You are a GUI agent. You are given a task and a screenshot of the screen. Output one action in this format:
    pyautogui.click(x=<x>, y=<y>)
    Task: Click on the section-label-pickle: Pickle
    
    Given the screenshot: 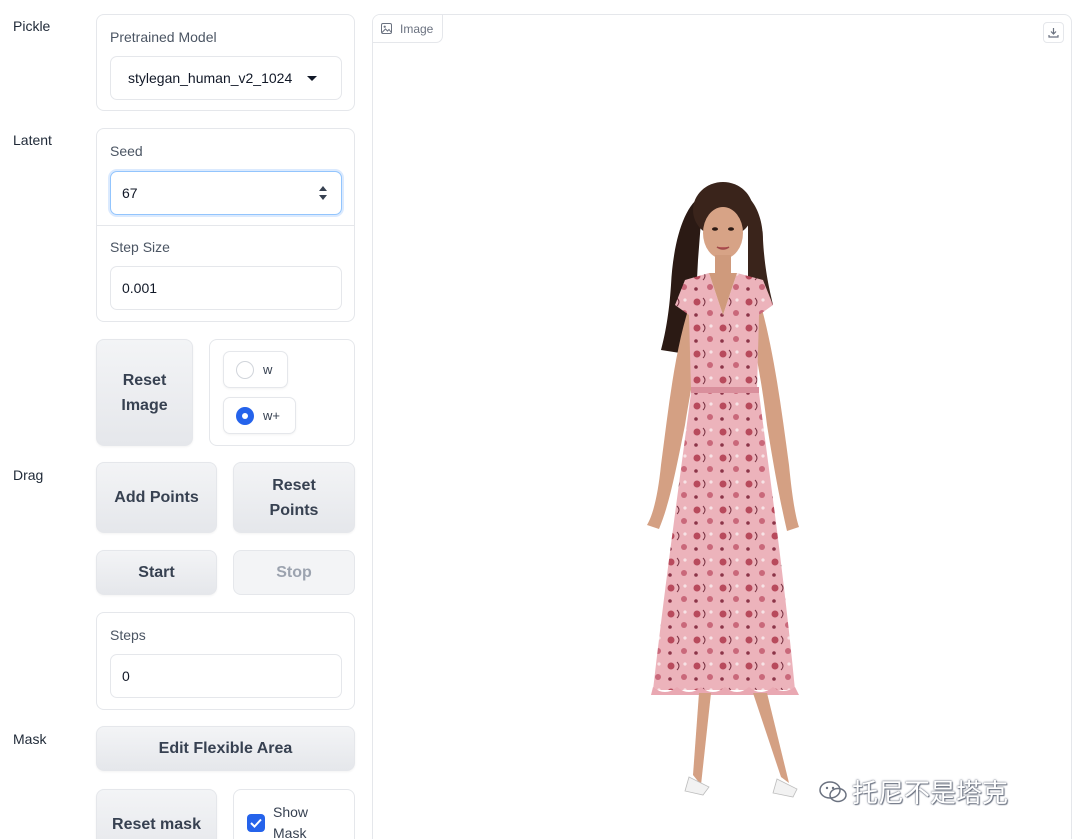 What is the action you would take?
    pyautogui.click(x=32, y=26)
    